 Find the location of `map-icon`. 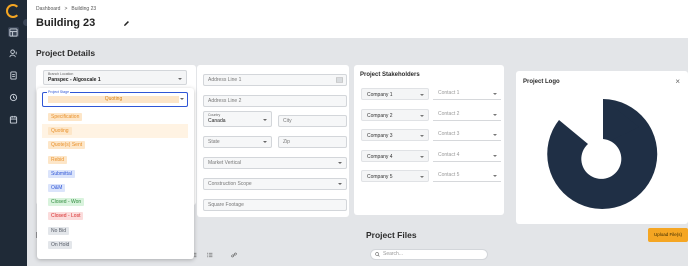

map-icon is located at coordinates (339, 80).